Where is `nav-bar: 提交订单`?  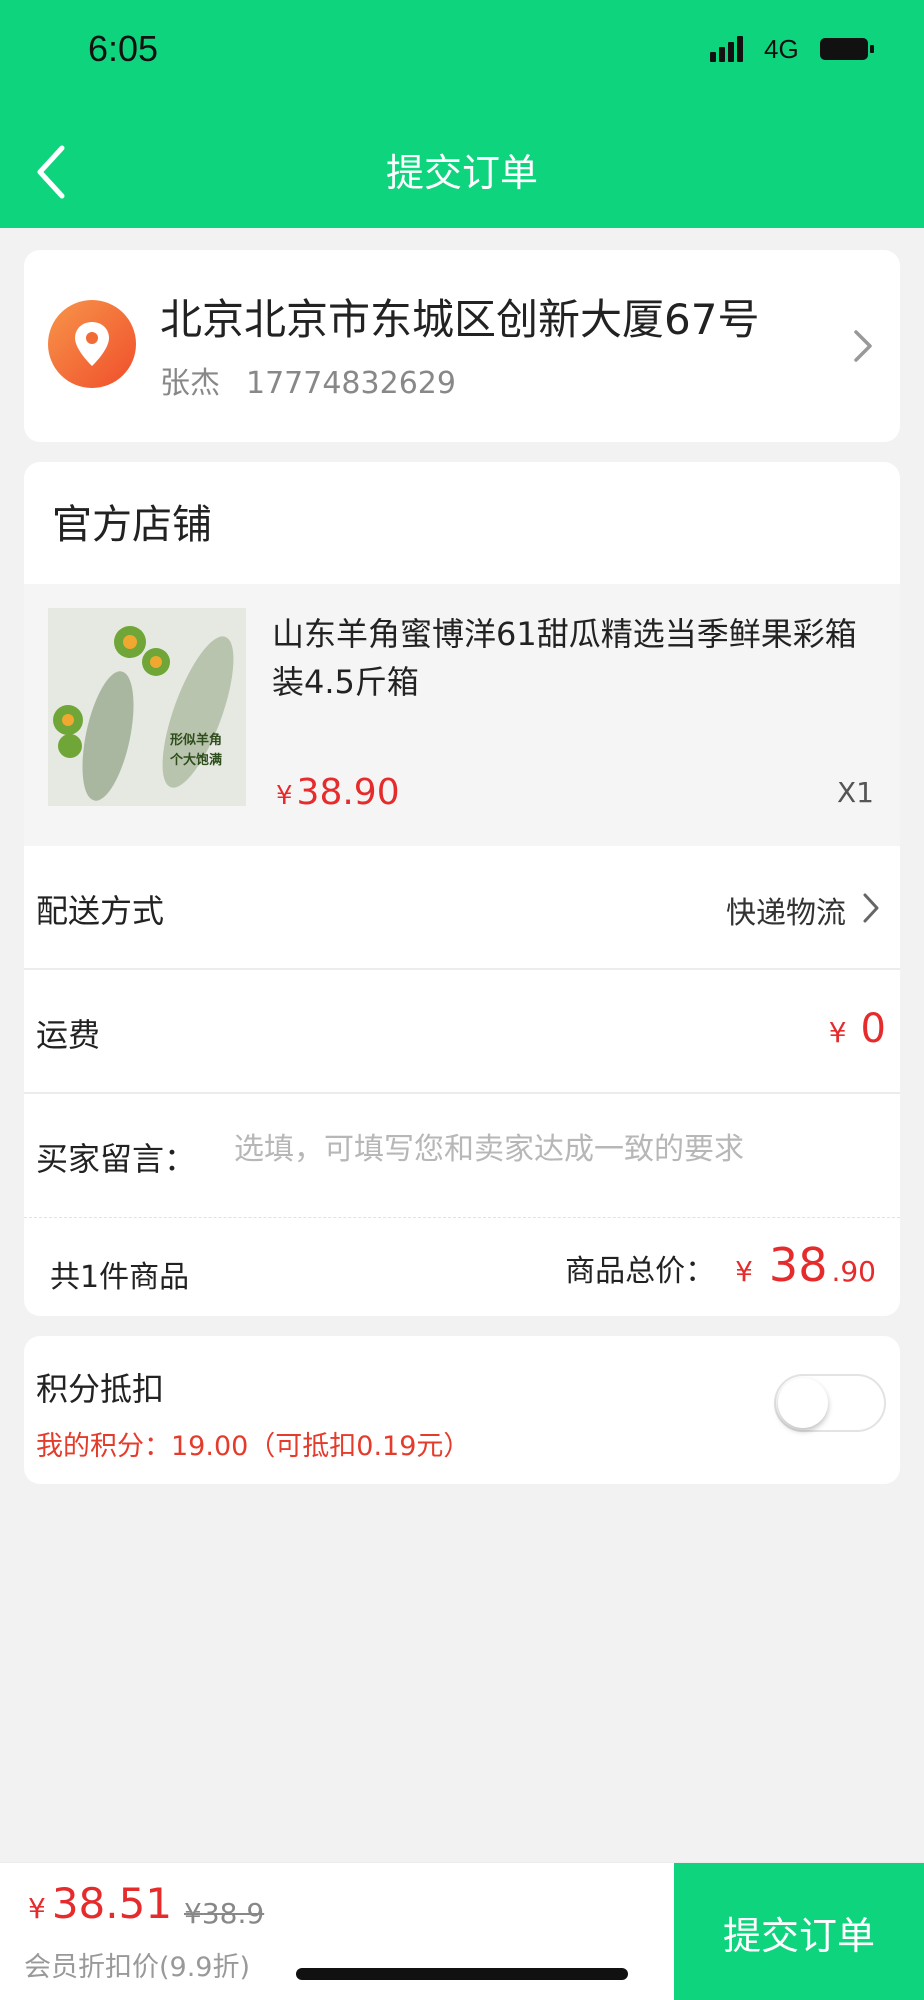
nav-bar: 提交订单 is located at coordinates (462, 170).